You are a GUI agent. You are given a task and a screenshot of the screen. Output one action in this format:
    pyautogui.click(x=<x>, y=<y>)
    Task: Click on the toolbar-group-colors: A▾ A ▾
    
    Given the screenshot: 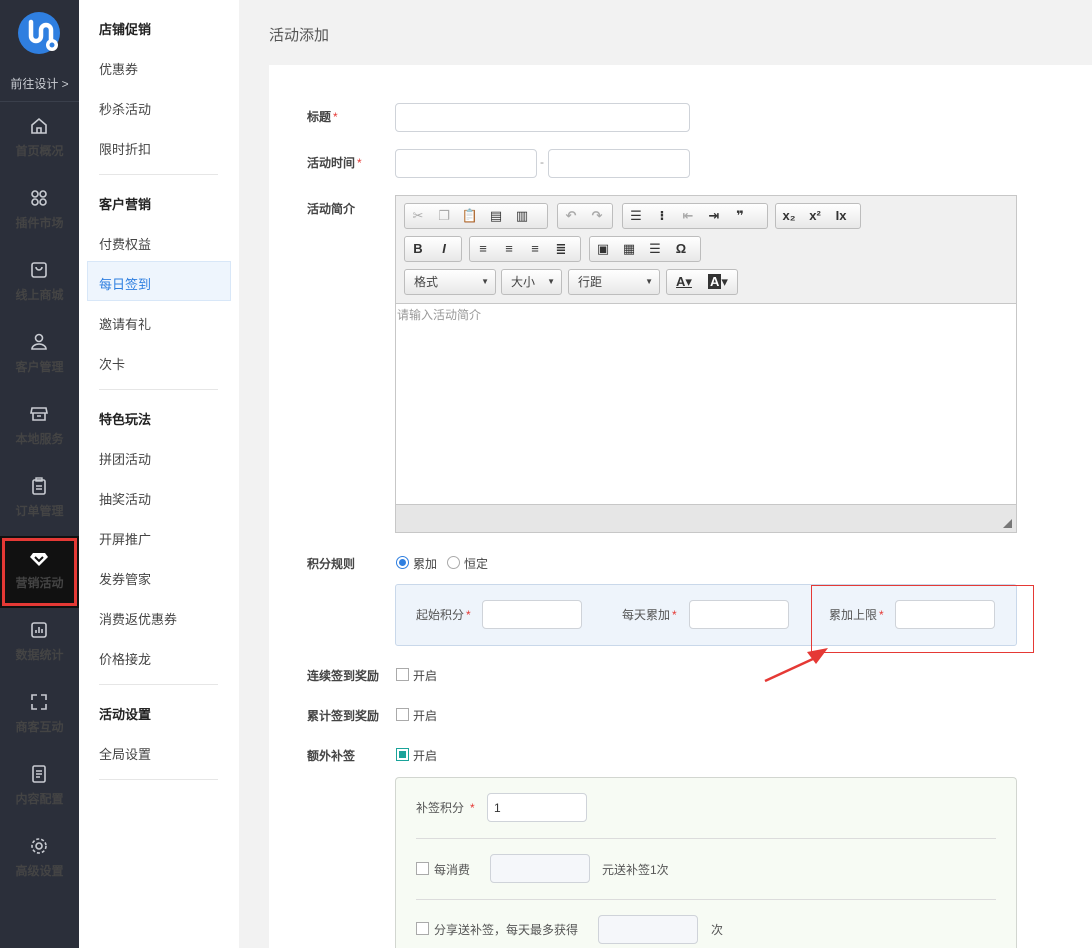 What is the action you would take?
    pyautogui.click(x=702, y=282)
    